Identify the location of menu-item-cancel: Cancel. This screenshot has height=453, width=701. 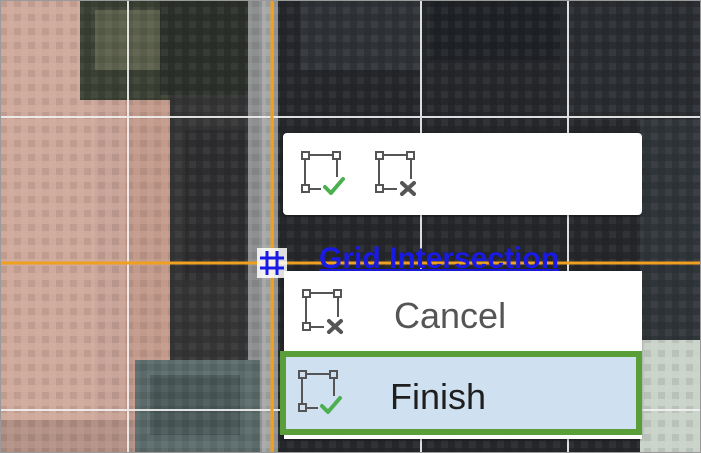
(463, 311).